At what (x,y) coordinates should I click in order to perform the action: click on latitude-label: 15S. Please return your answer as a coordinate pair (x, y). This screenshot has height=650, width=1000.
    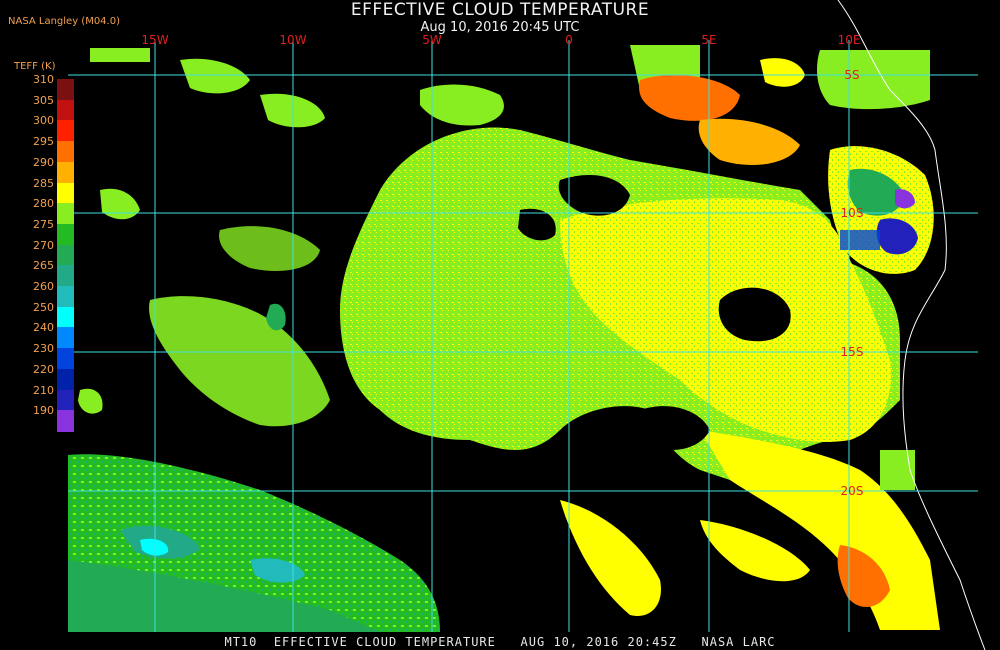
    Looking at the image, I should click on (852, 352).